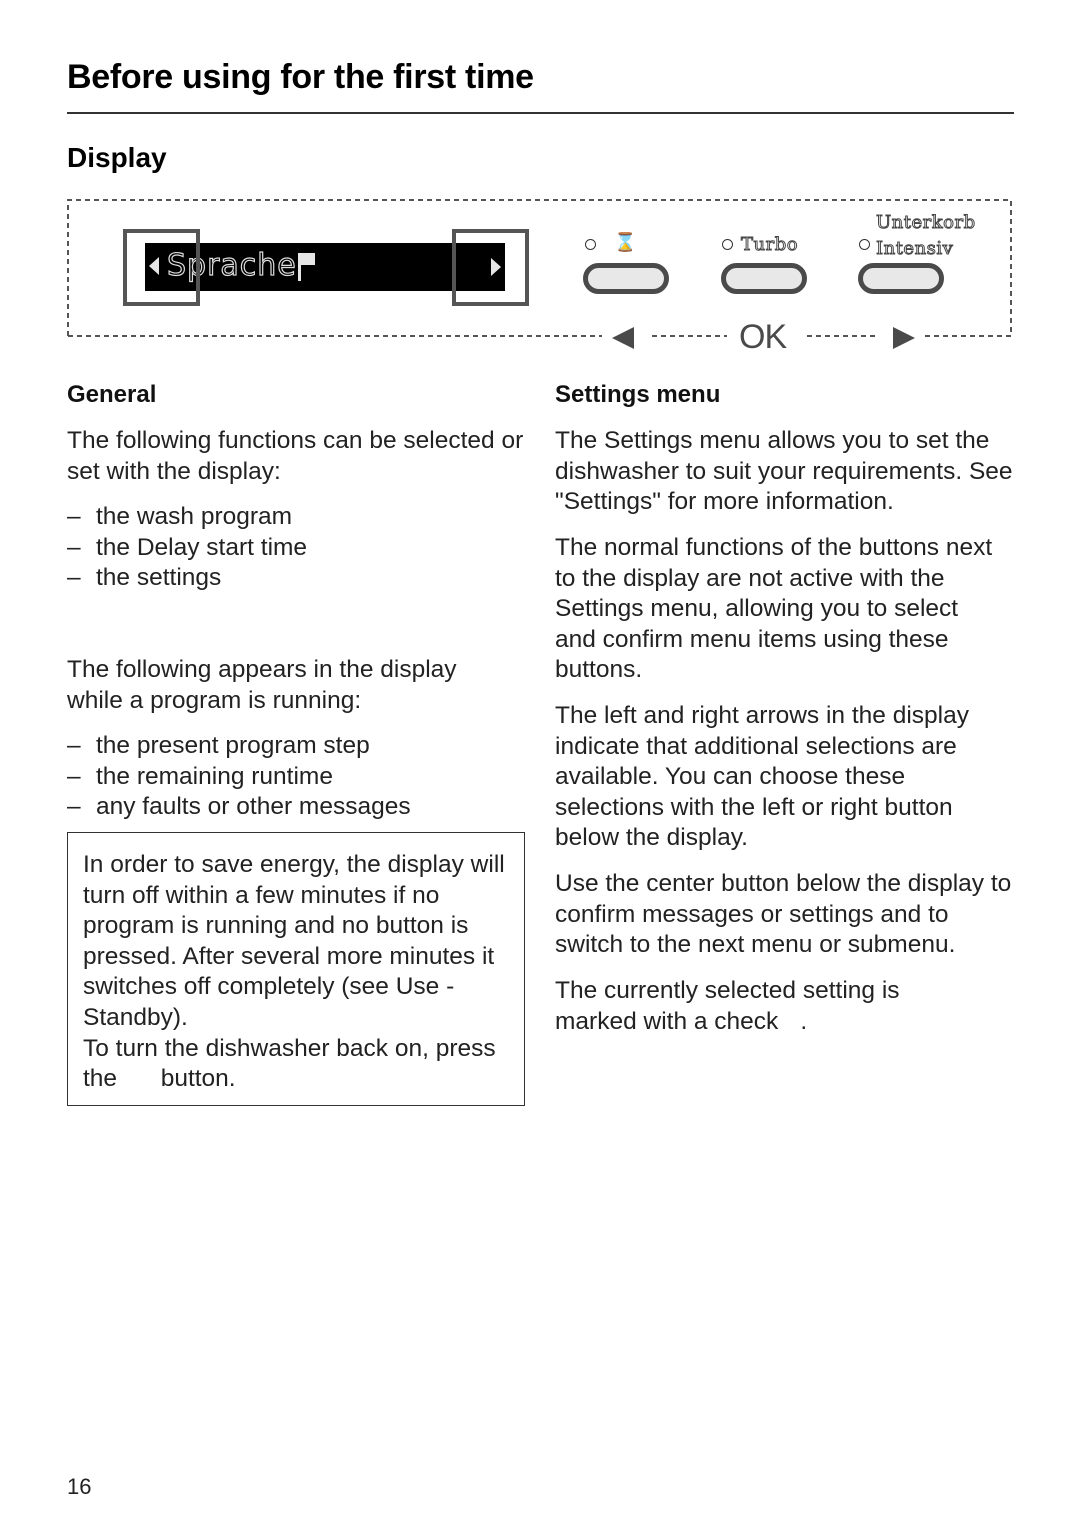 The height and width of the screenshot is (1529, 1080). I want to click on list-item: – the present program step, so click(218, 745).